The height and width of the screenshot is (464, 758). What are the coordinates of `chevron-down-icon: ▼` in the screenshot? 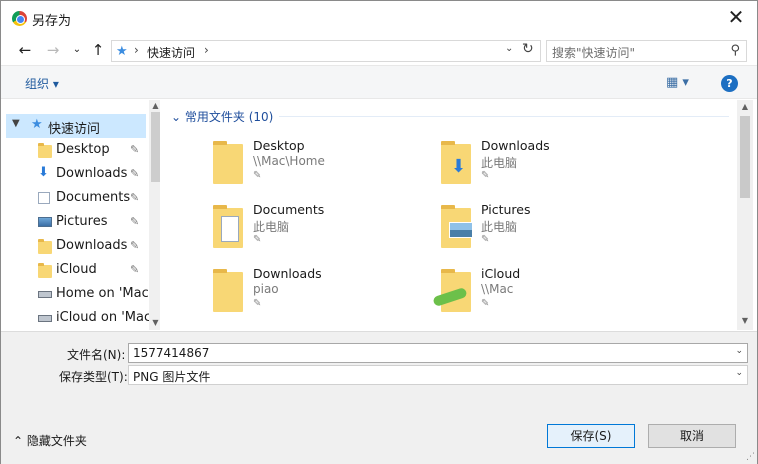 It's located at (16, 123).